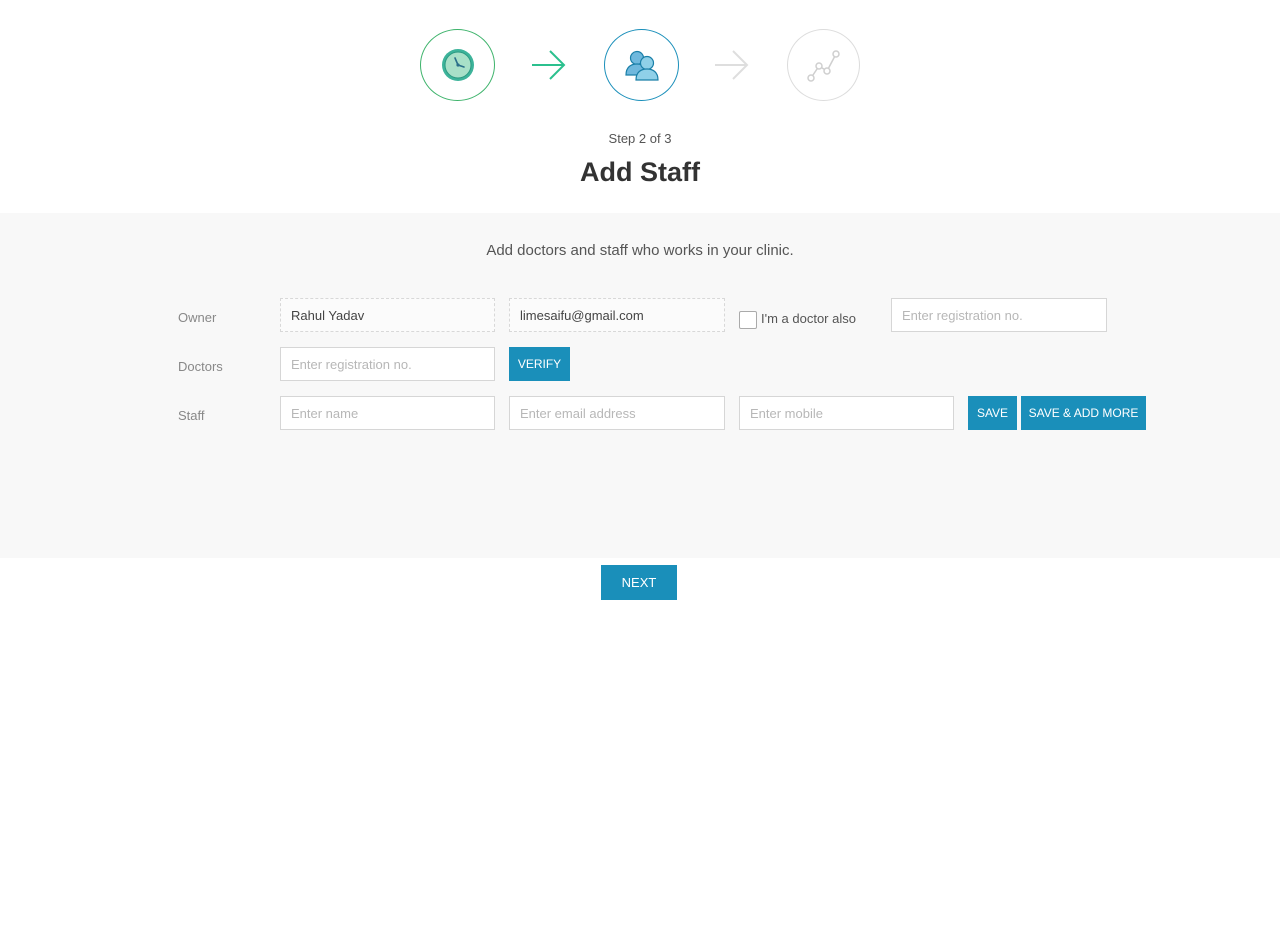  I want to click on owner-label: Owner, so click(197, 317).